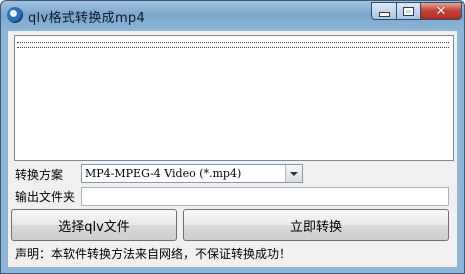  I want to click on select-qlv-button: 选择qlv文件, so click(94, 225).